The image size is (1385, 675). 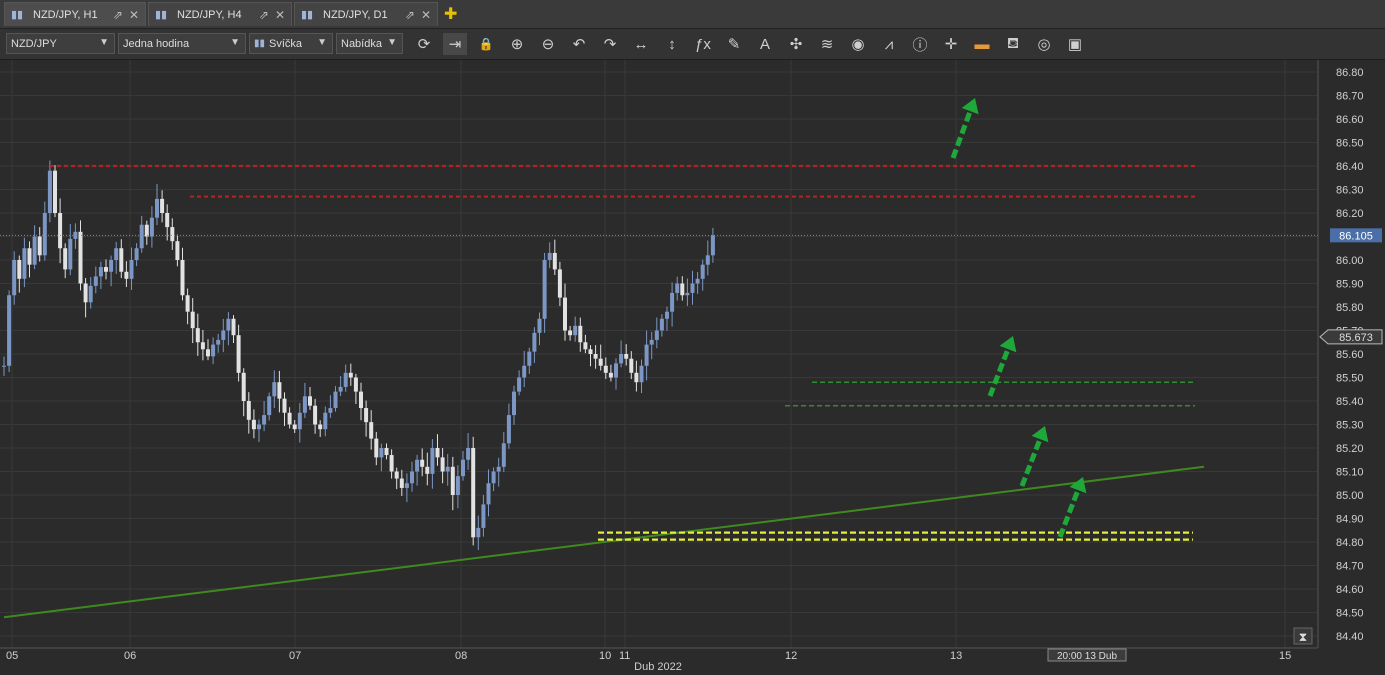 What do you see at coordinates (369, 43) in the screenshot?
I see `price-side-select: Nabídka ▼` at bounding box center [369, 43].